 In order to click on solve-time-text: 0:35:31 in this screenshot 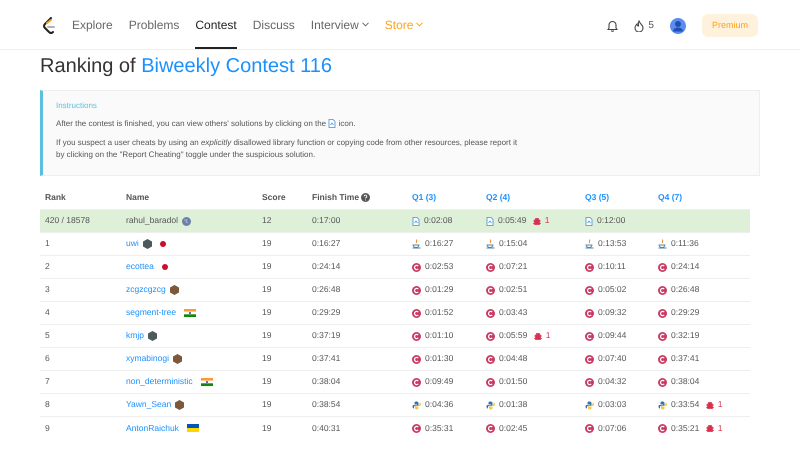, I will do `click(439, 427)`.